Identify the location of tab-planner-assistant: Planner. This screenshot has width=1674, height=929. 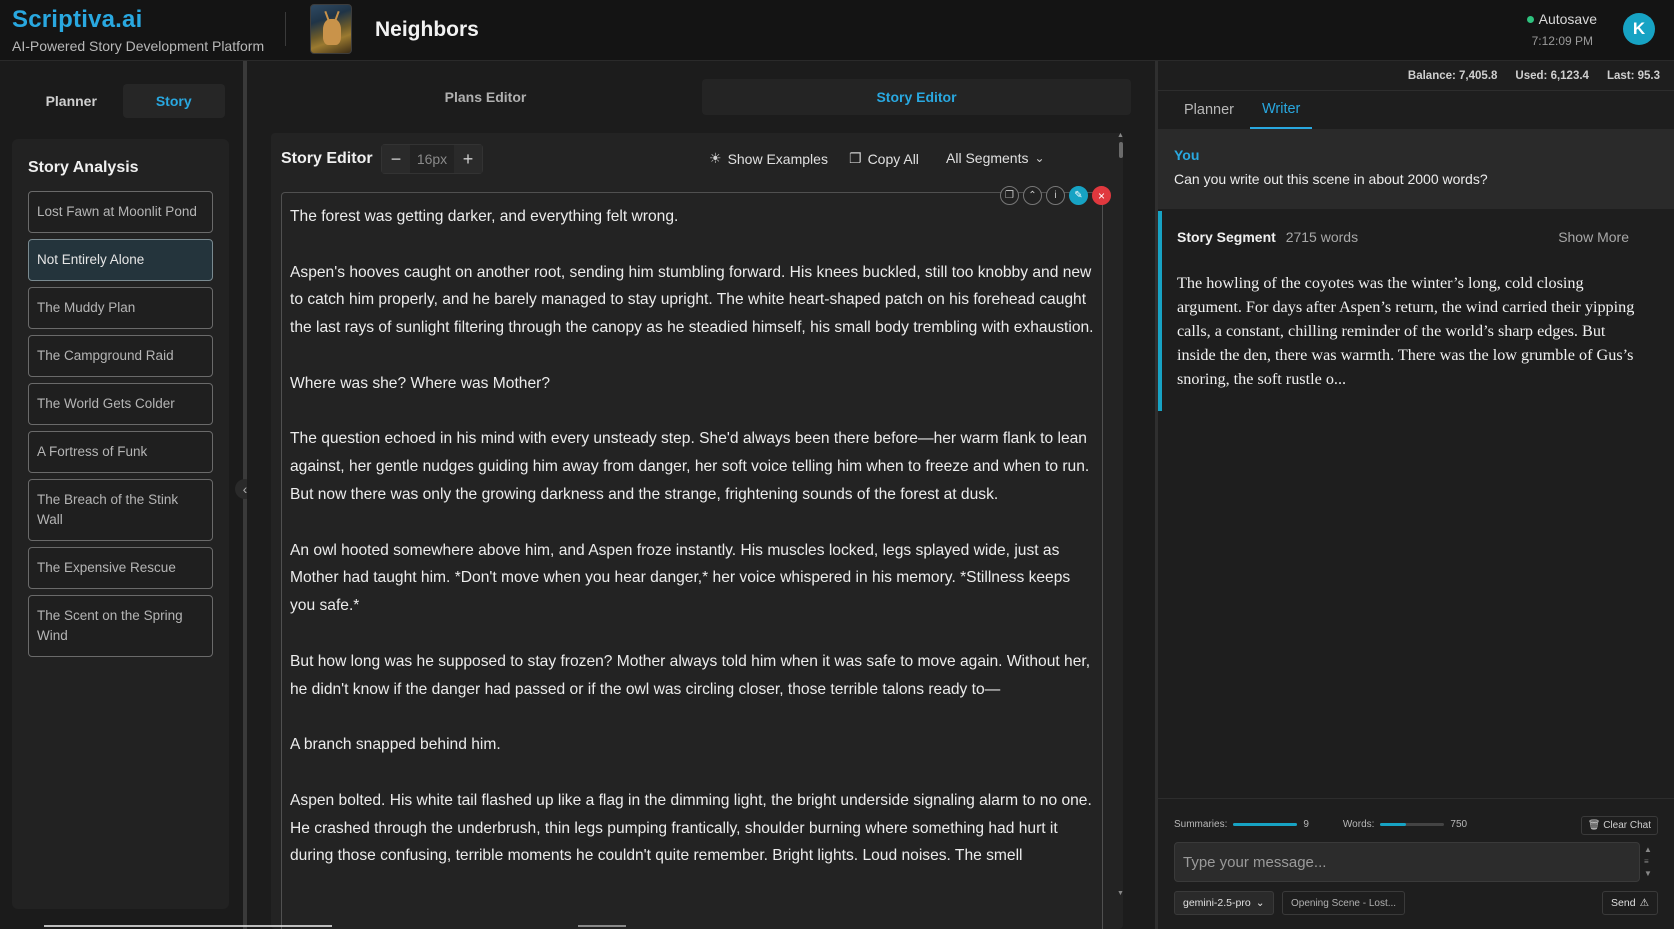
(1209, 110).